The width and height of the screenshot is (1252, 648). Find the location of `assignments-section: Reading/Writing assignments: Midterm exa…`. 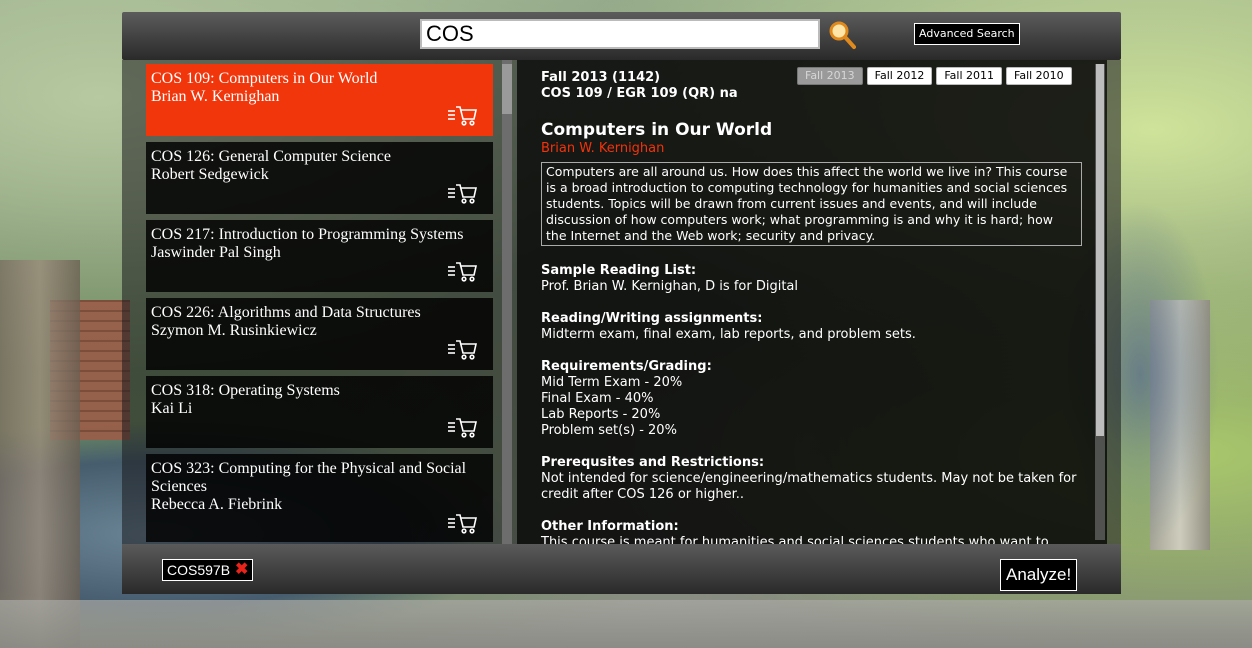

assignments-section: Reading/Writing assignments: Midterm exa… is located at coordinates (818, 327).